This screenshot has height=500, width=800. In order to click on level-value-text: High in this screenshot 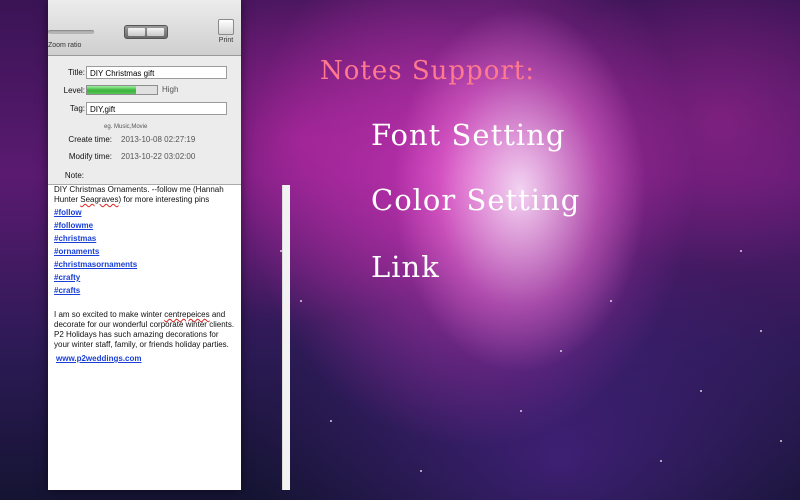, I will do `click(170, 89)`.